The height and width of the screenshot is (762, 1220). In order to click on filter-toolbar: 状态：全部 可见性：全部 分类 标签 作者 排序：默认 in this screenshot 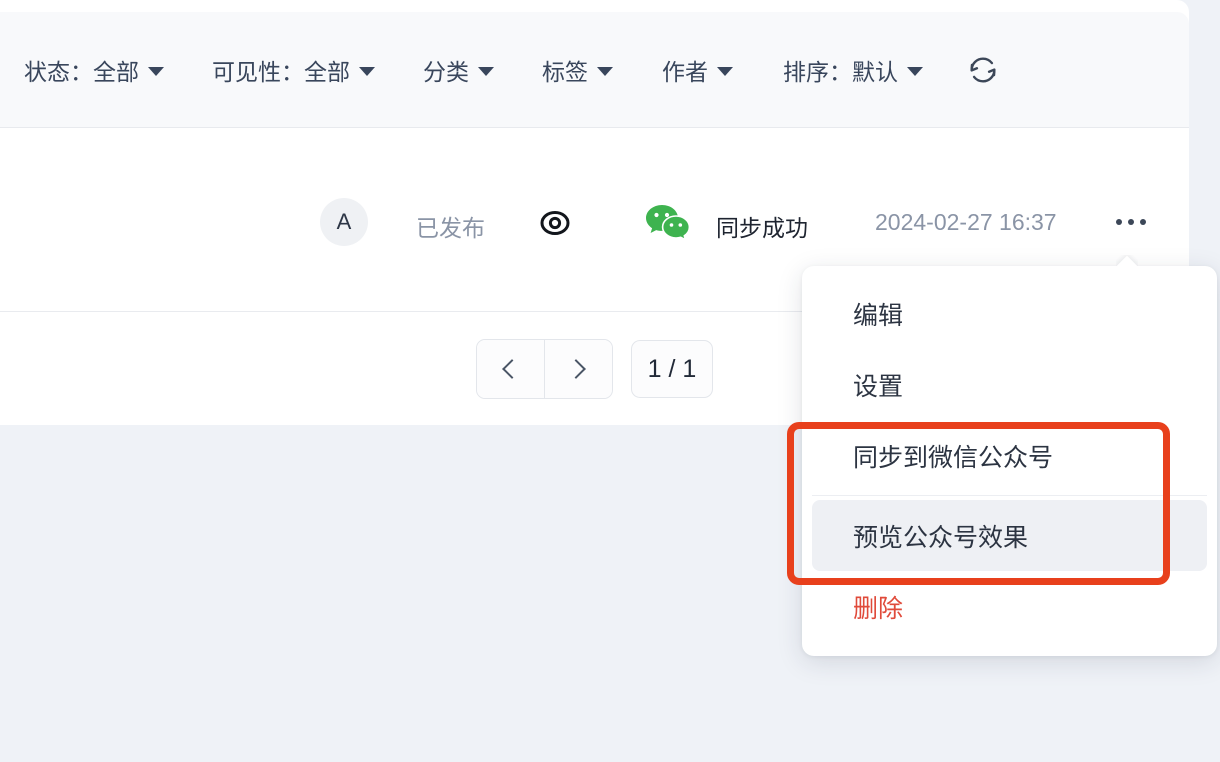, I will do `click(594, 70)`.